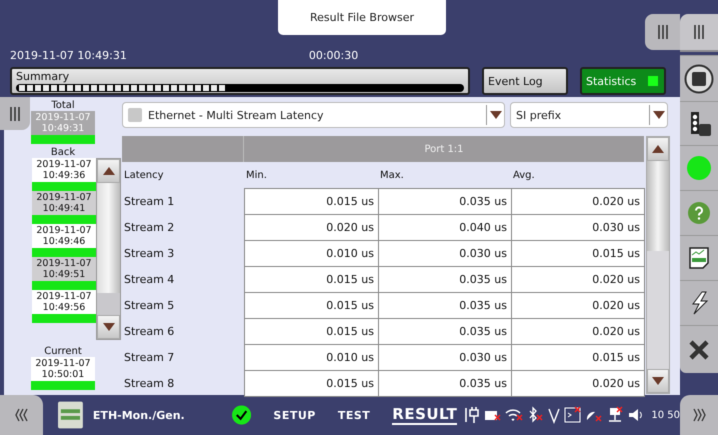 The height and width of the screenshot is (435, 718). Describe the element at coordinates (445, 227) in the screenshot. I see `table-cell: 0.040 us` at that location.